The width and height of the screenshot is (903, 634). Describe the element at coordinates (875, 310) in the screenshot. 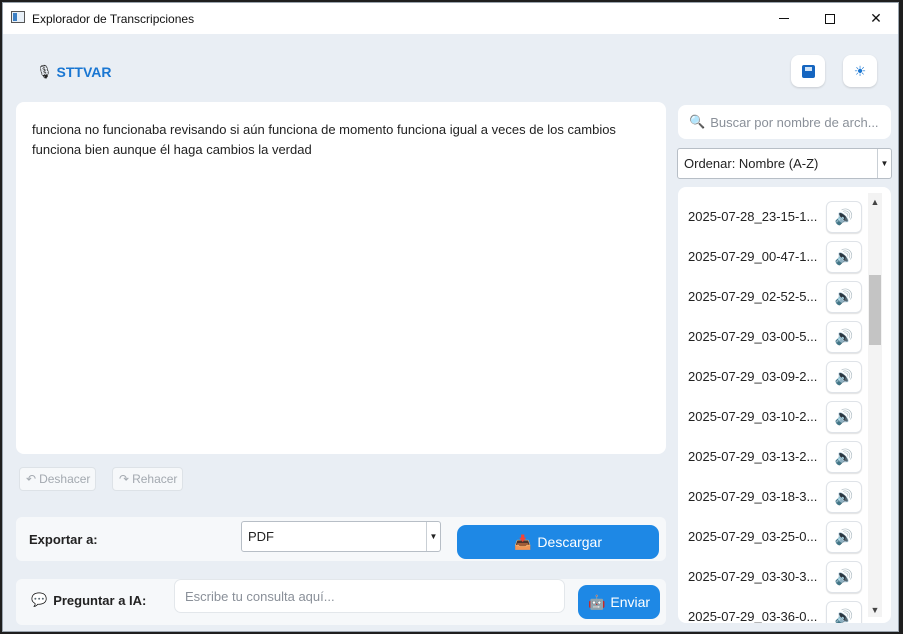

I see `scroll-thumb` at that location.